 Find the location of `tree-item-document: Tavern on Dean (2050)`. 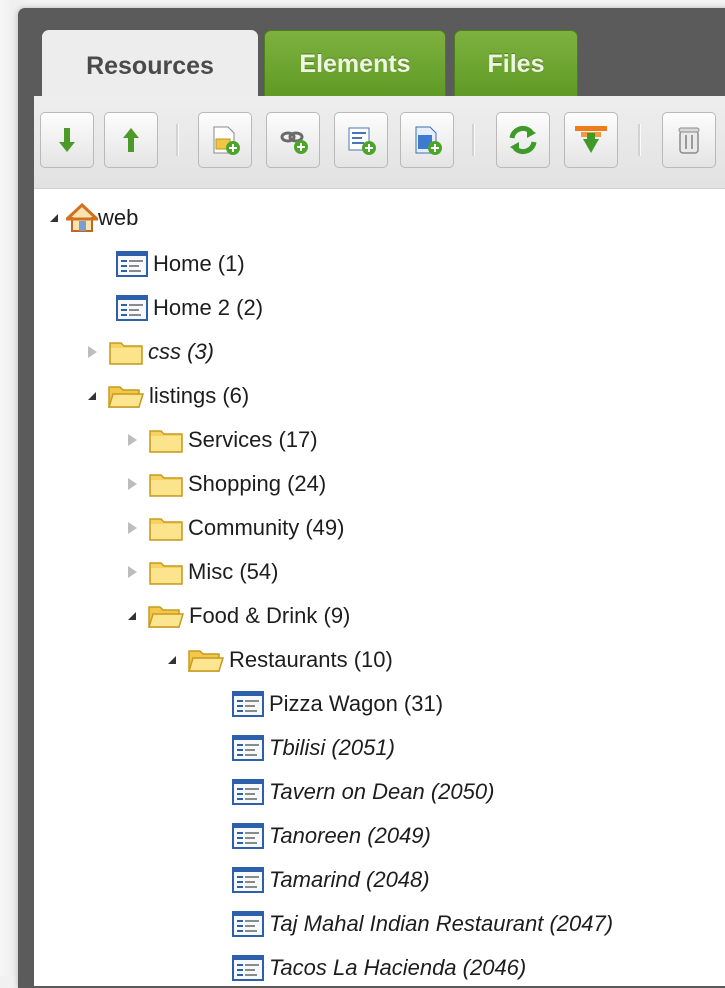

tree-item-document: Tavern on Dean (2050) is located at coordinates (363, 792).